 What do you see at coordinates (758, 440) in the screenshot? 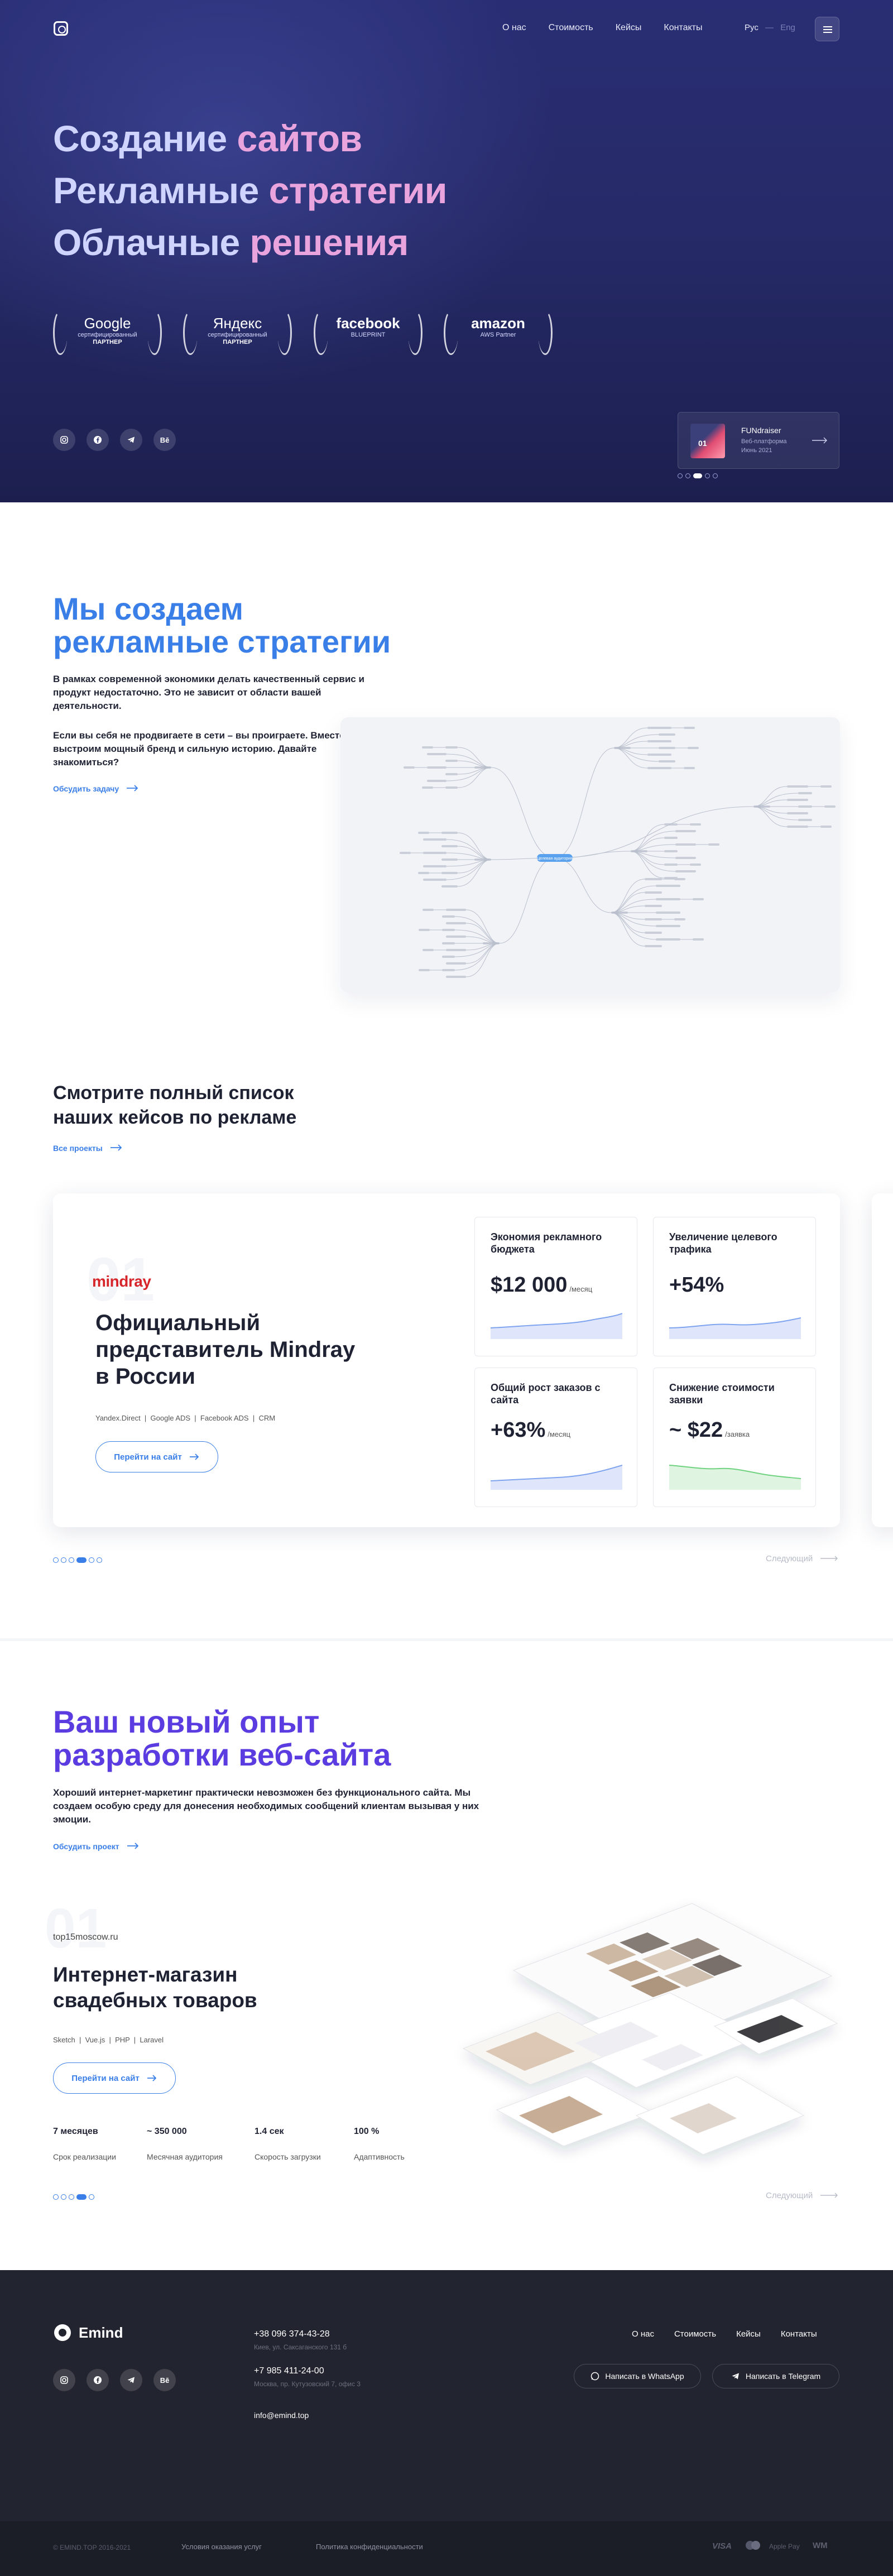
I see `hero-project-card: 01 FUNdraiser Веб-платформа Июнь 2021` at bounding box center [758, 440].